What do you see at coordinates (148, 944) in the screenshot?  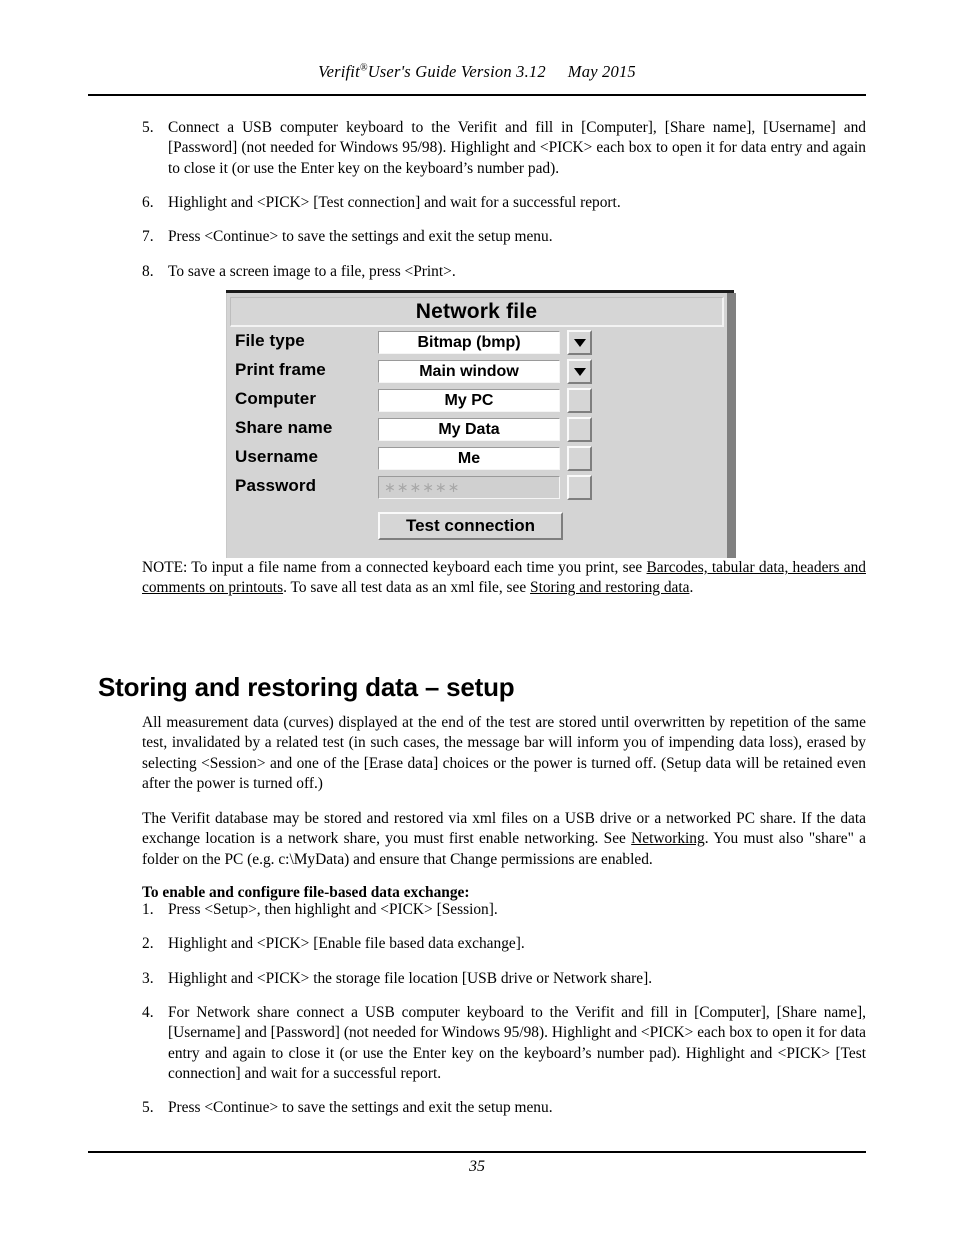 I see `list-marker: 2.` at bounding box center [148, 944].